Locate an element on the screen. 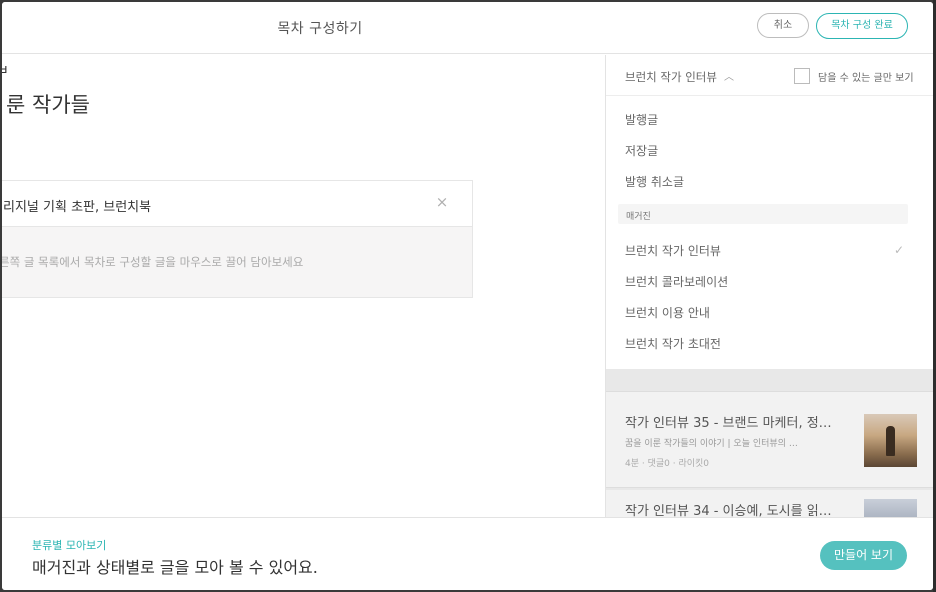  cancel-button: 취소 is located at coordinates (783, 25).